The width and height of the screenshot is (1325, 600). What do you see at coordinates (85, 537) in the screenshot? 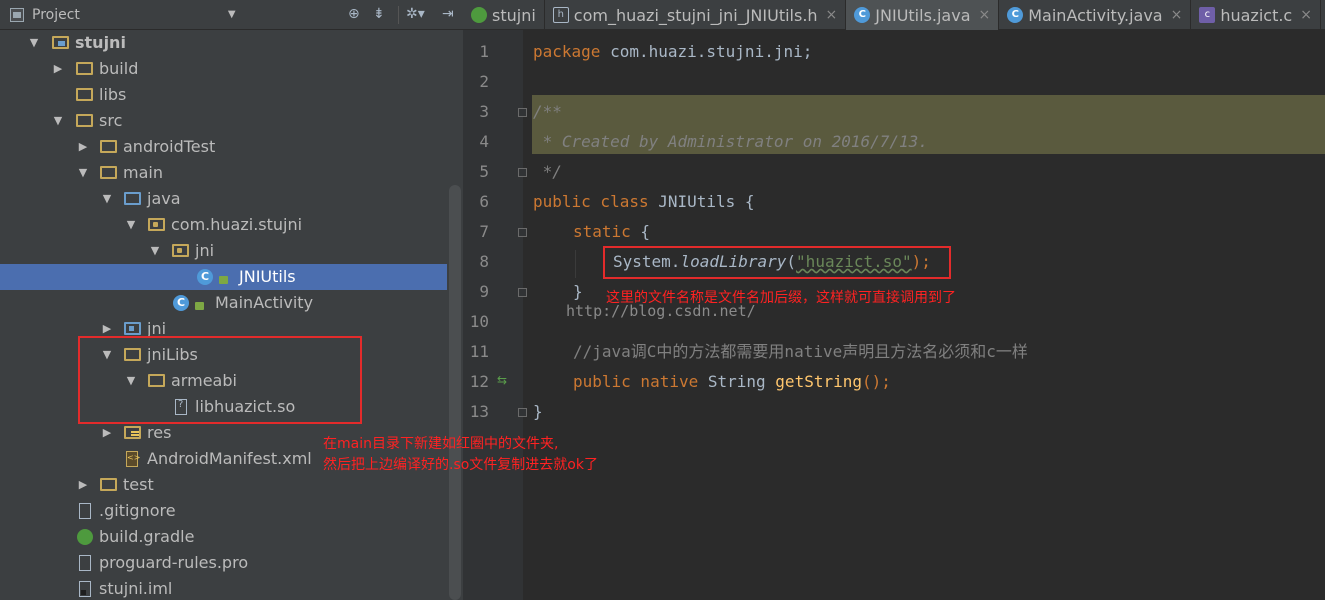
I see `gradle-icon` at bounding box center [85, 537].